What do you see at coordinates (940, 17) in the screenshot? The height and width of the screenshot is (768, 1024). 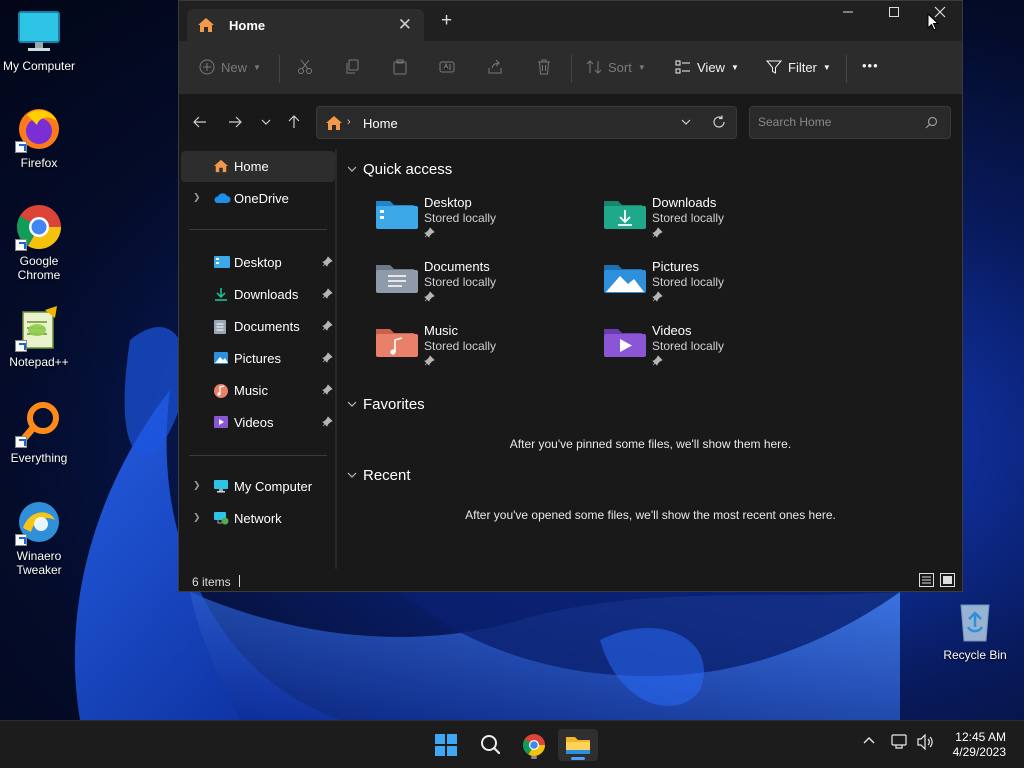 I see `close-window-button` at bounding box center [940, 17].